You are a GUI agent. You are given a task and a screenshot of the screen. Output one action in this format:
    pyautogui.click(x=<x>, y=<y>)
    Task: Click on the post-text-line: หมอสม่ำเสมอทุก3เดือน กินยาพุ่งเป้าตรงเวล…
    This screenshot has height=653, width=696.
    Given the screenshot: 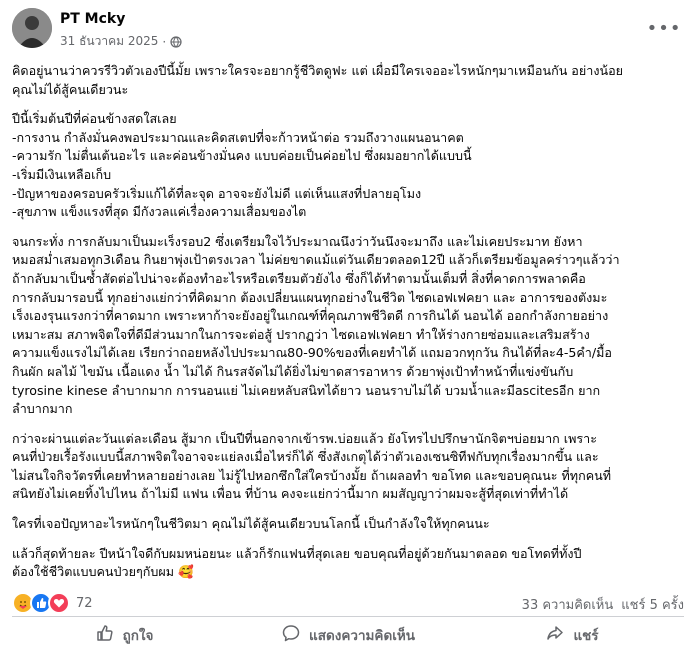 What is the action you would take?
    pyautogui.click(x=316, y=260)
    